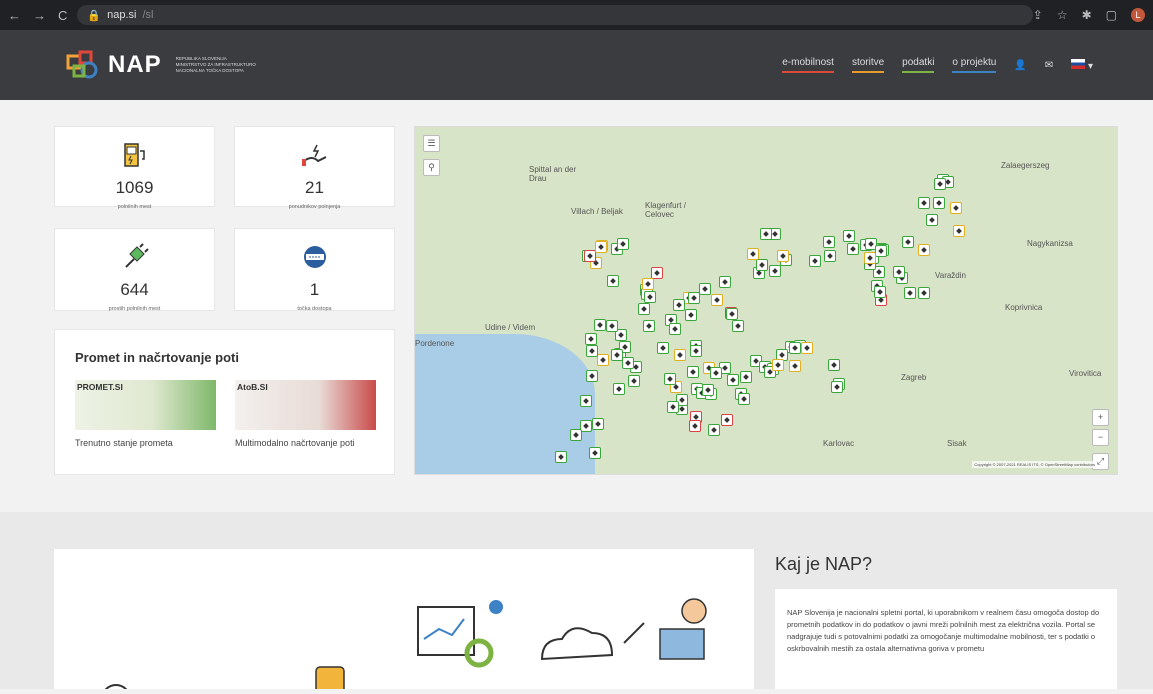  Describe the element at coordinates (1049, 65) in the screenshot. I see `mail-icon: ✉` at that location.